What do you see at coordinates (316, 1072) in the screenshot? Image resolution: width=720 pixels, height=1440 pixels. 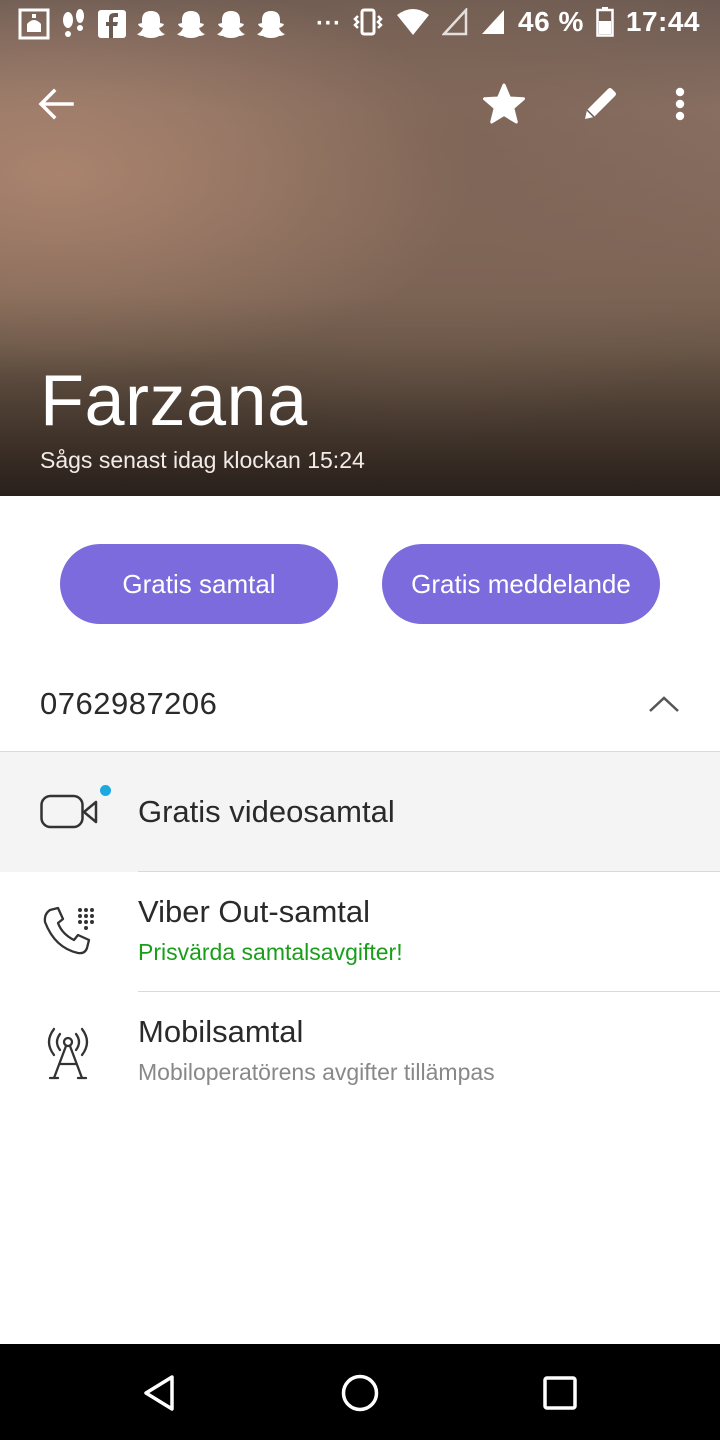 I see `mobile-call-note: Mobiloperatörens avgifter tillämpas` at bounding box center [316, 1072].